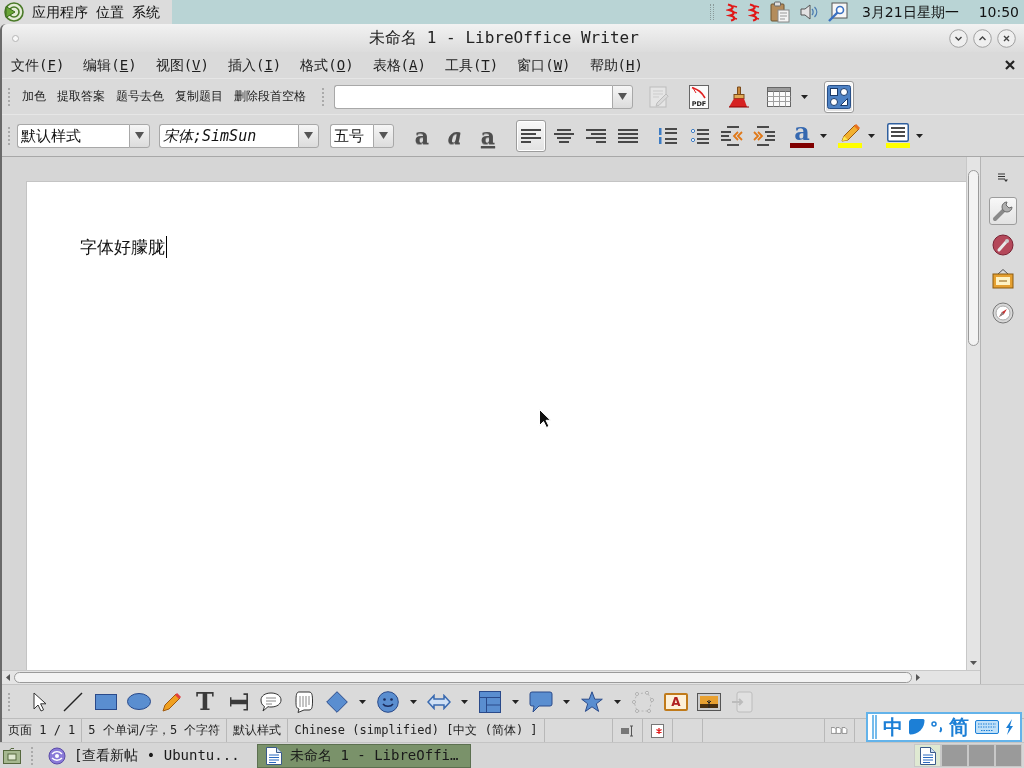 This screenshot has width=1024, height=768. I want to click on font-size-field: 五号, so click(351, 135).